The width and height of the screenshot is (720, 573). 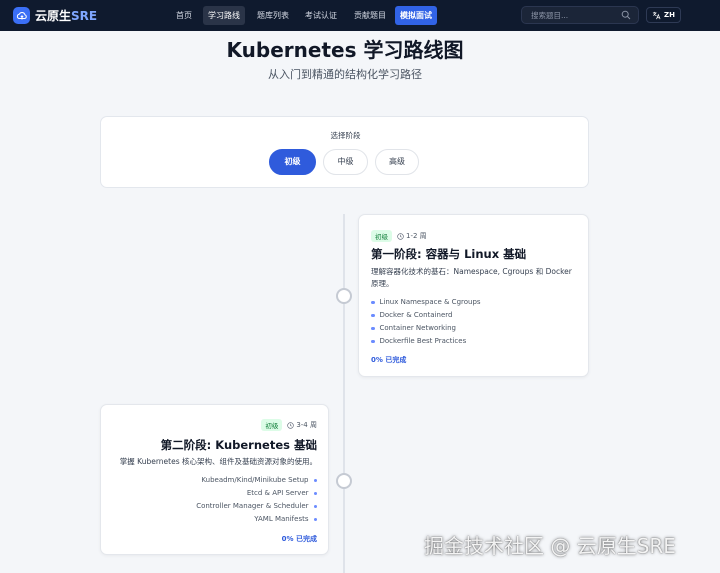 I want to click on topic-item: Container Networking, so click(x=426, y=328).